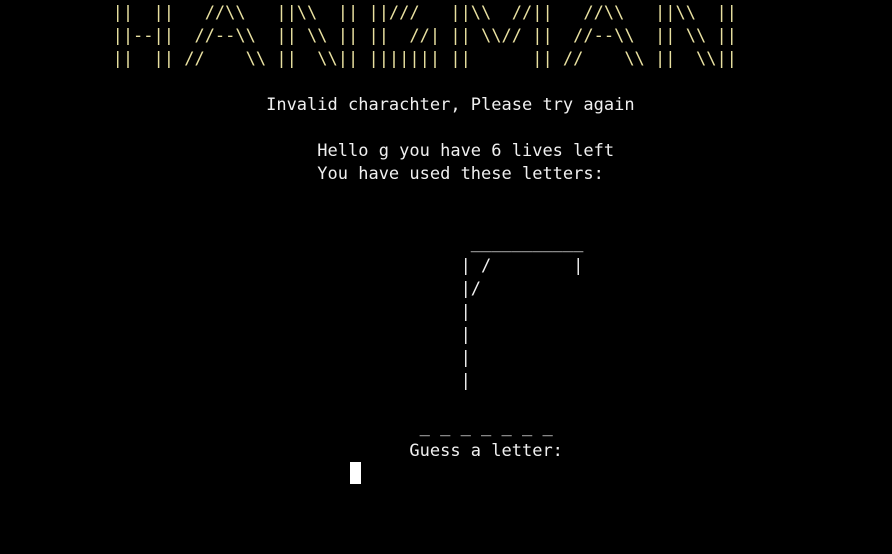 The height and width of the screenshot is (554, 892). What do you see at coordinates (302, 174) in the screenshot?
I see `used-letters-message: You have used these letters:` at bounding box center [302, 174].